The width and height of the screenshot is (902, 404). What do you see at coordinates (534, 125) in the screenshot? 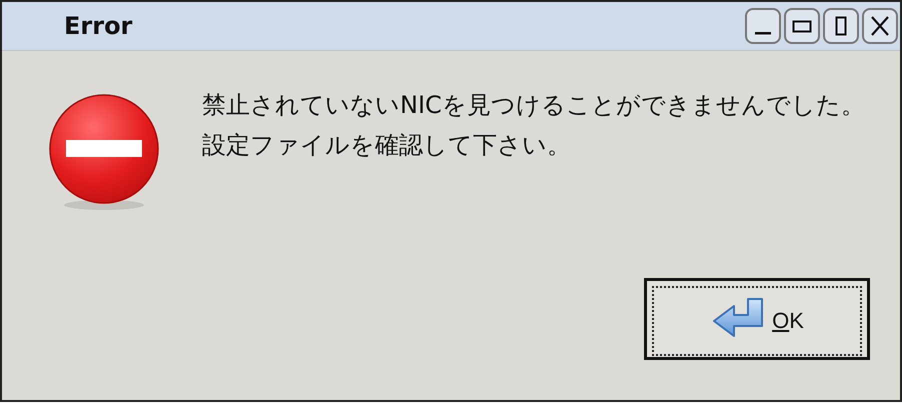
I see `error-message: 禁止されていないNICを見つけることができませんでした。設定ファイルを確認して下さい。` at bounding box center [534, 125].